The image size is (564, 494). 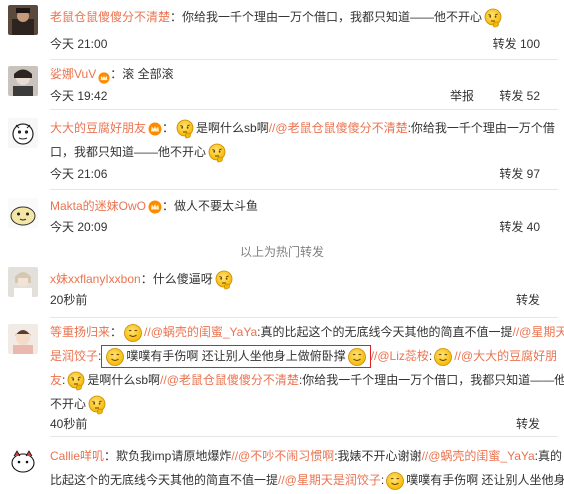 I want to click on repost-link: 转发 40, so click(x=519, y=227).